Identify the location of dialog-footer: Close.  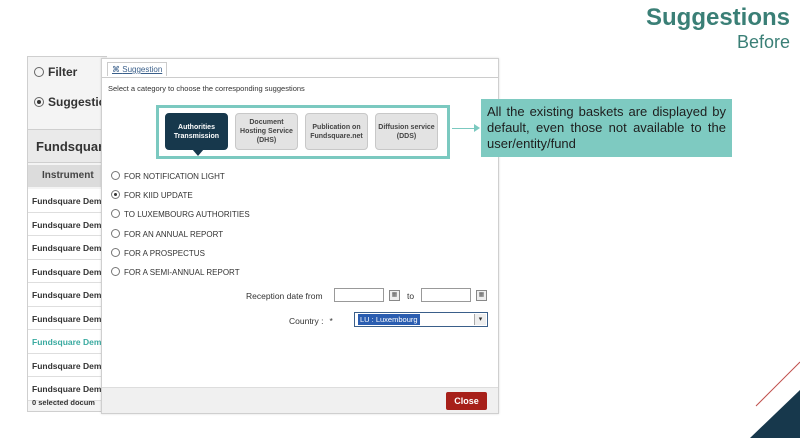
(300, 400).